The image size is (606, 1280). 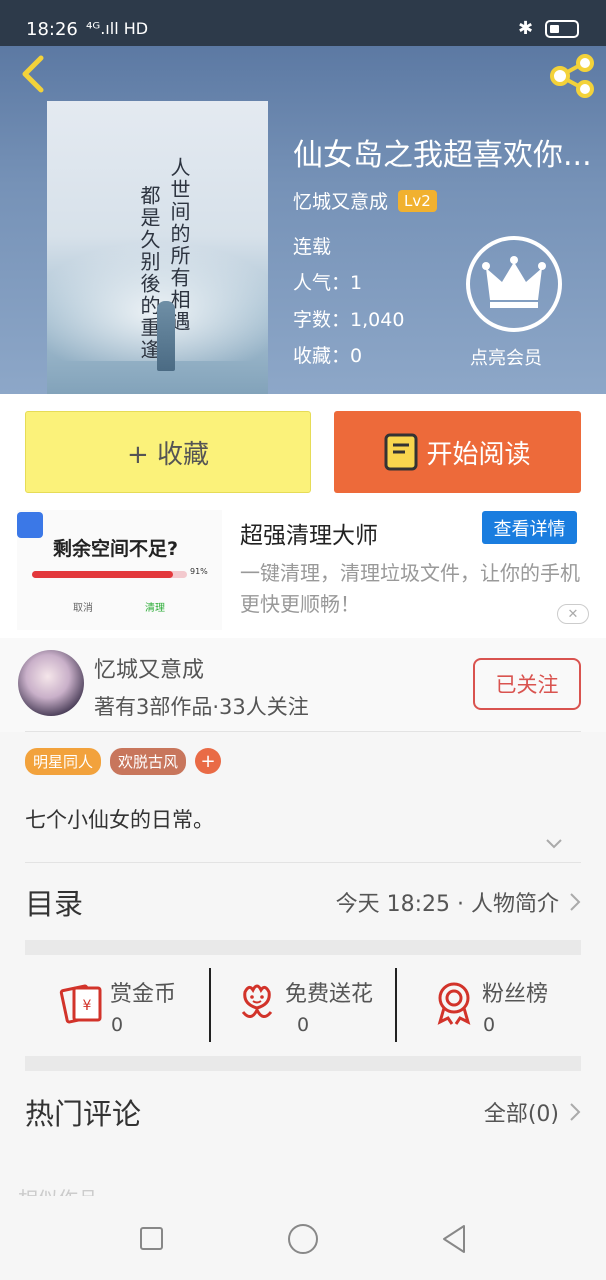 What do you see at coordinates (356, 283) in the screenshot?
I see `popularity-value: 1` at bounding box center [356, 283].